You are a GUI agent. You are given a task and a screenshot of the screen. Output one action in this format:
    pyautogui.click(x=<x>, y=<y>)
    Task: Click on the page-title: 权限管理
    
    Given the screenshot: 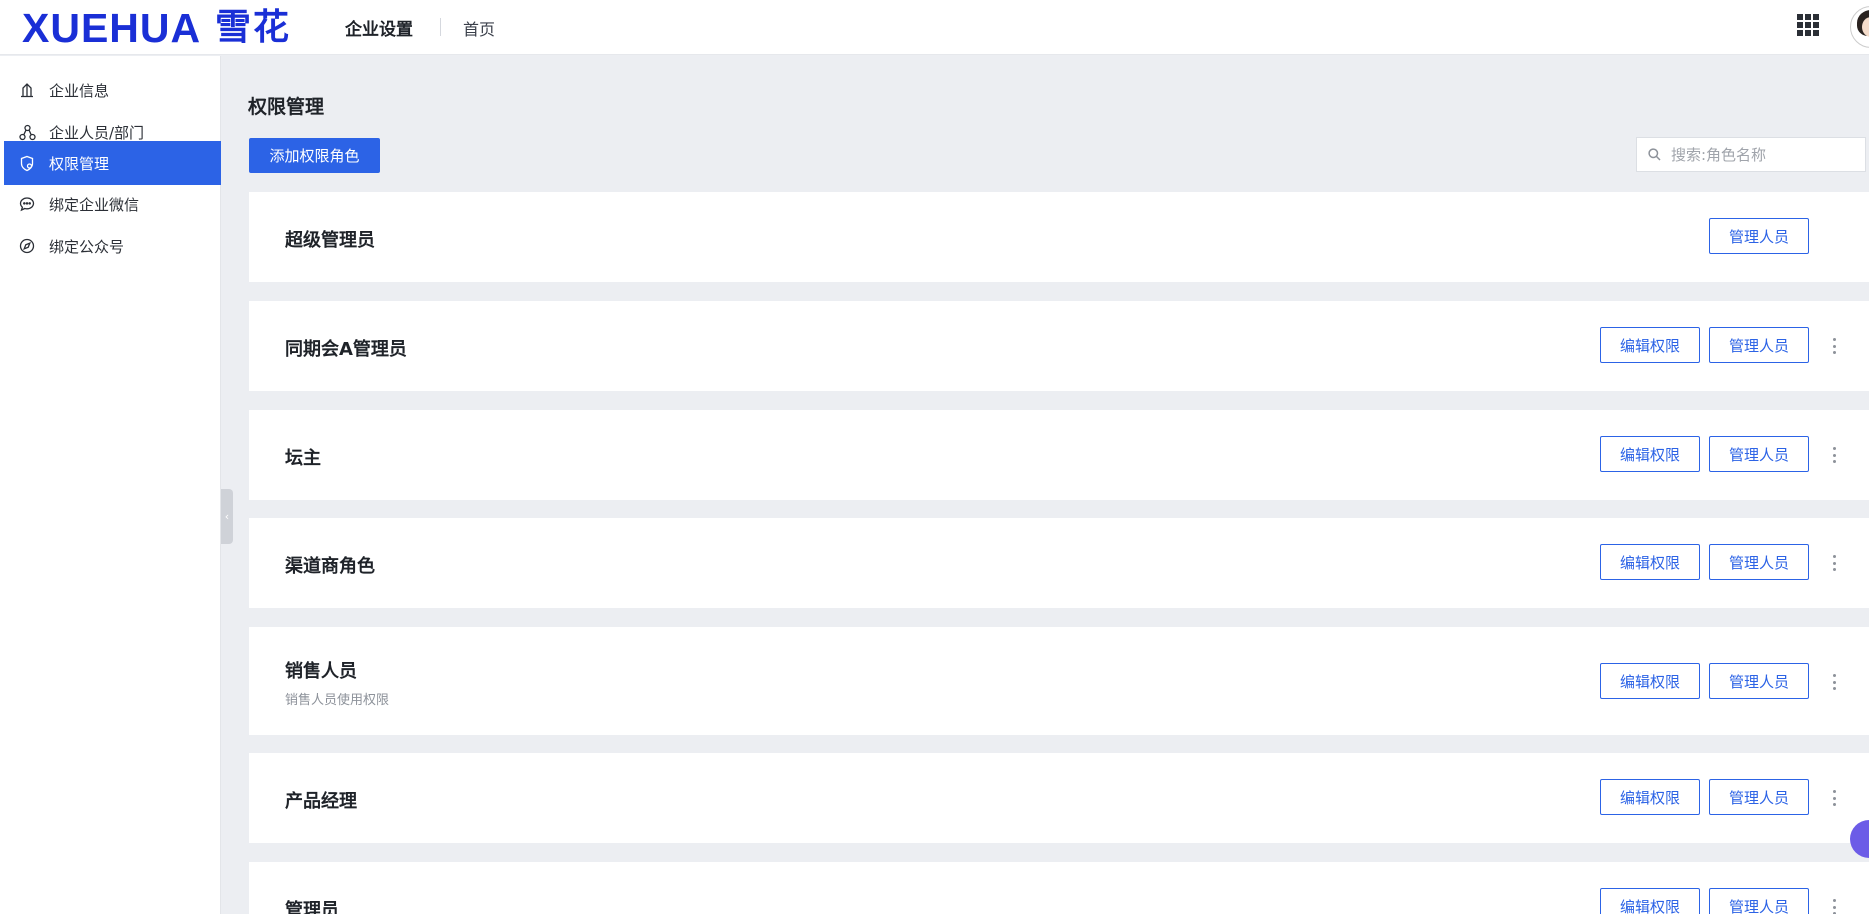 What is the action you would take?
    pyautogui.click(x=286, y=107)
    